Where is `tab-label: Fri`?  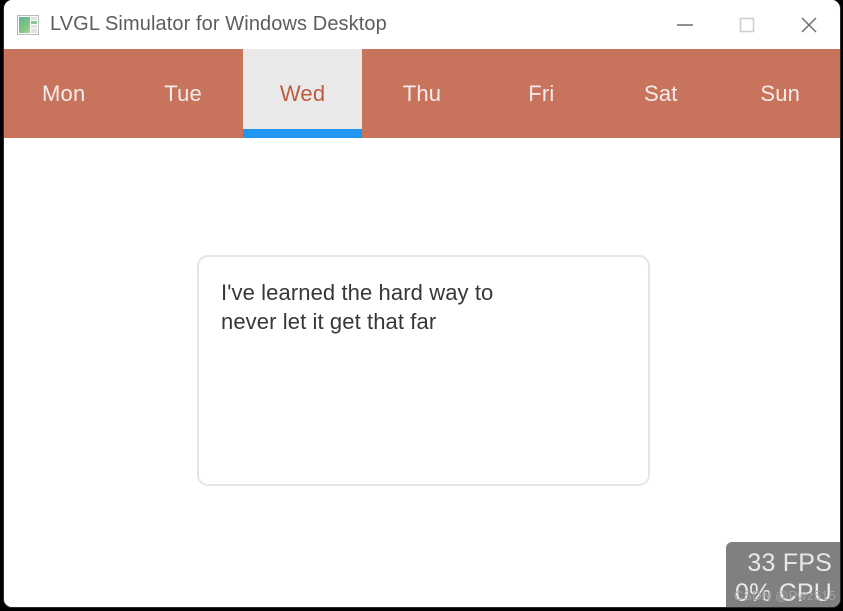
tab-label: Fri is located at coordinates (541, 93).